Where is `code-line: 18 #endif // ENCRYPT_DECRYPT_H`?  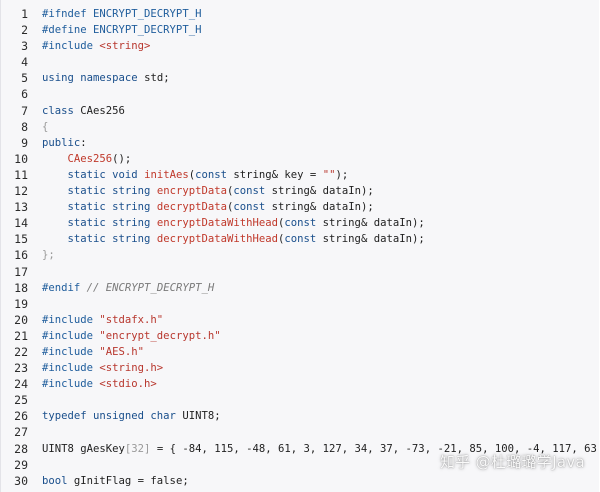
code-line: 18 #endif // ENCRYPT_DECRYPT_H is located at coordinates (300, 288).